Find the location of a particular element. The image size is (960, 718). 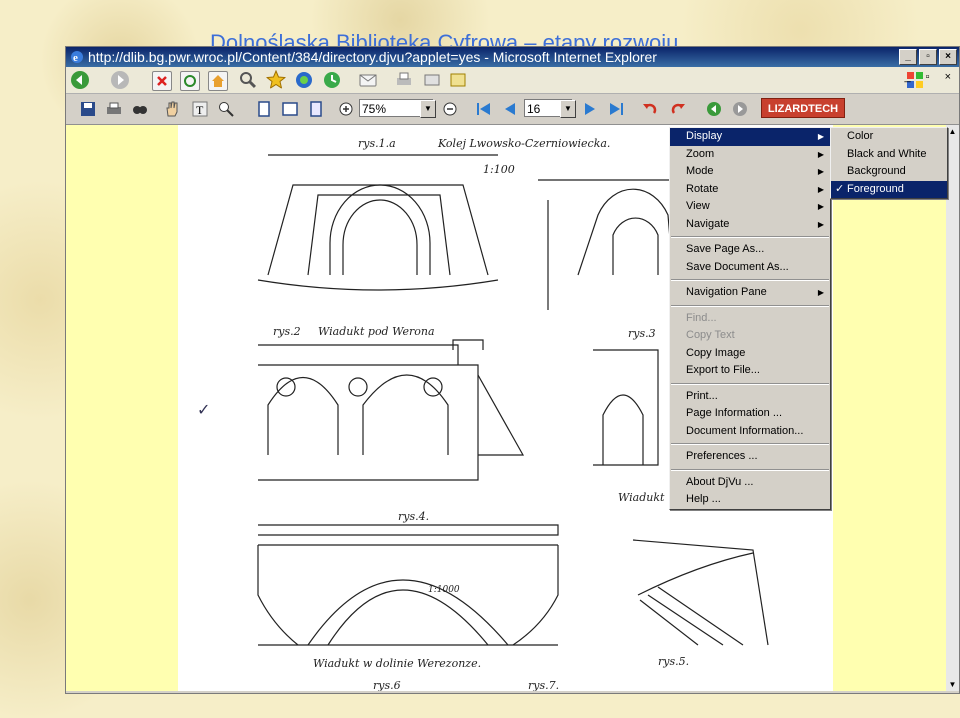

drawing-label-scale2: 1:1000 is located at coordinates (444, 590).